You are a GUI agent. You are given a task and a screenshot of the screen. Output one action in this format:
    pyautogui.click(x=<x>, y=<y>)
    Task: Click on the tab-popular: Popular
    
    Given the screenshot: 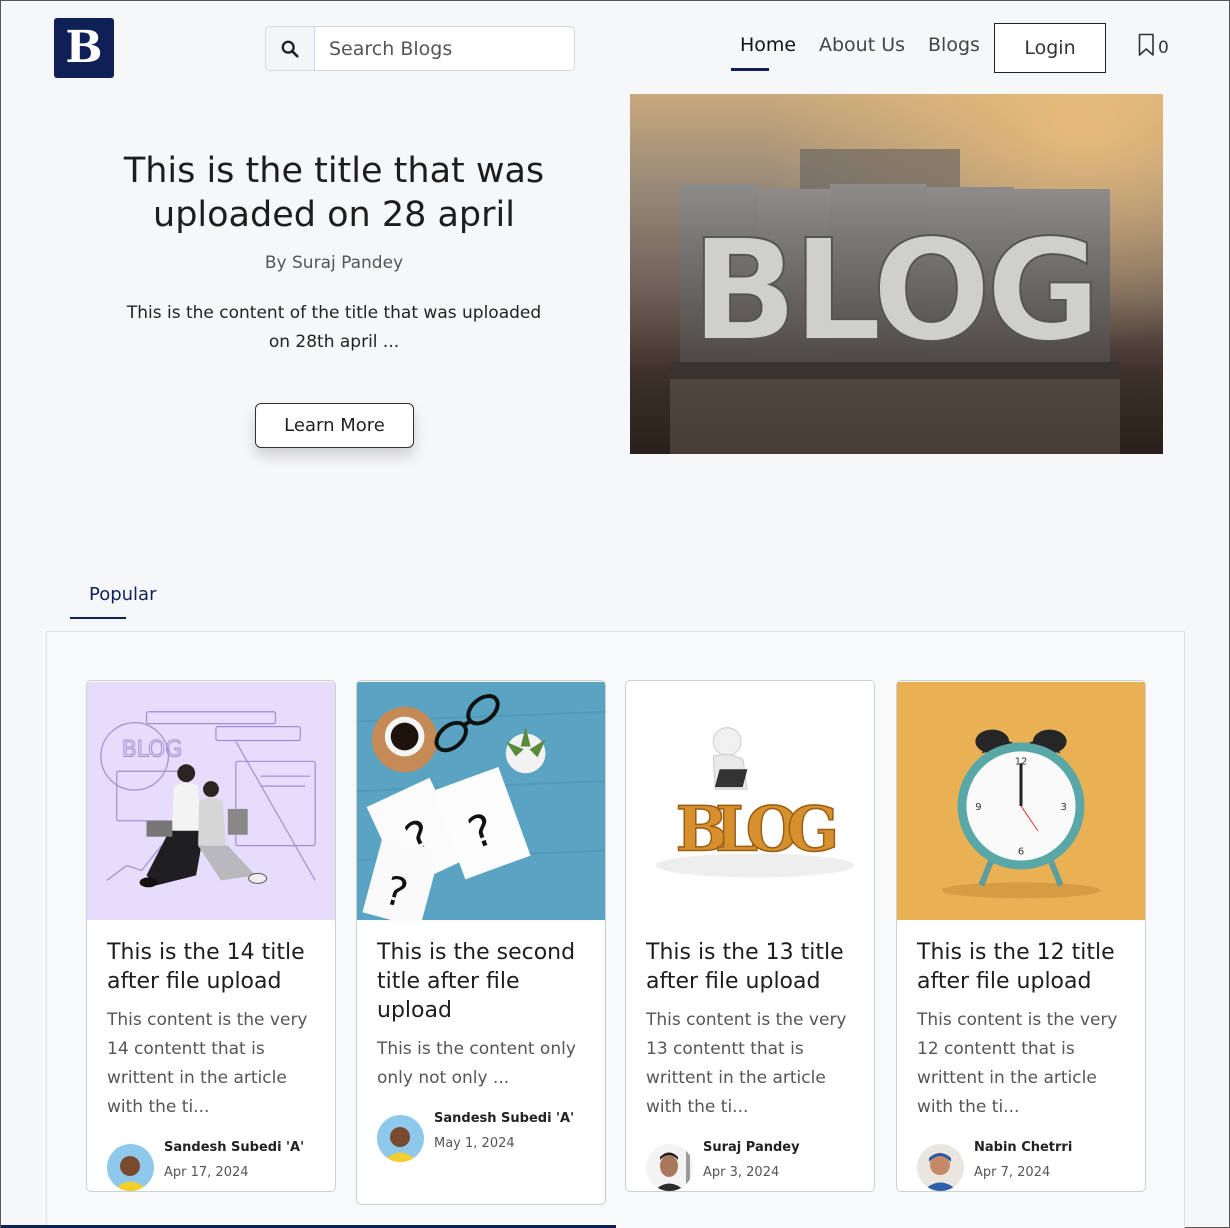 What is the action you would take?
    pyautogui.click(x=123, y=594)
    